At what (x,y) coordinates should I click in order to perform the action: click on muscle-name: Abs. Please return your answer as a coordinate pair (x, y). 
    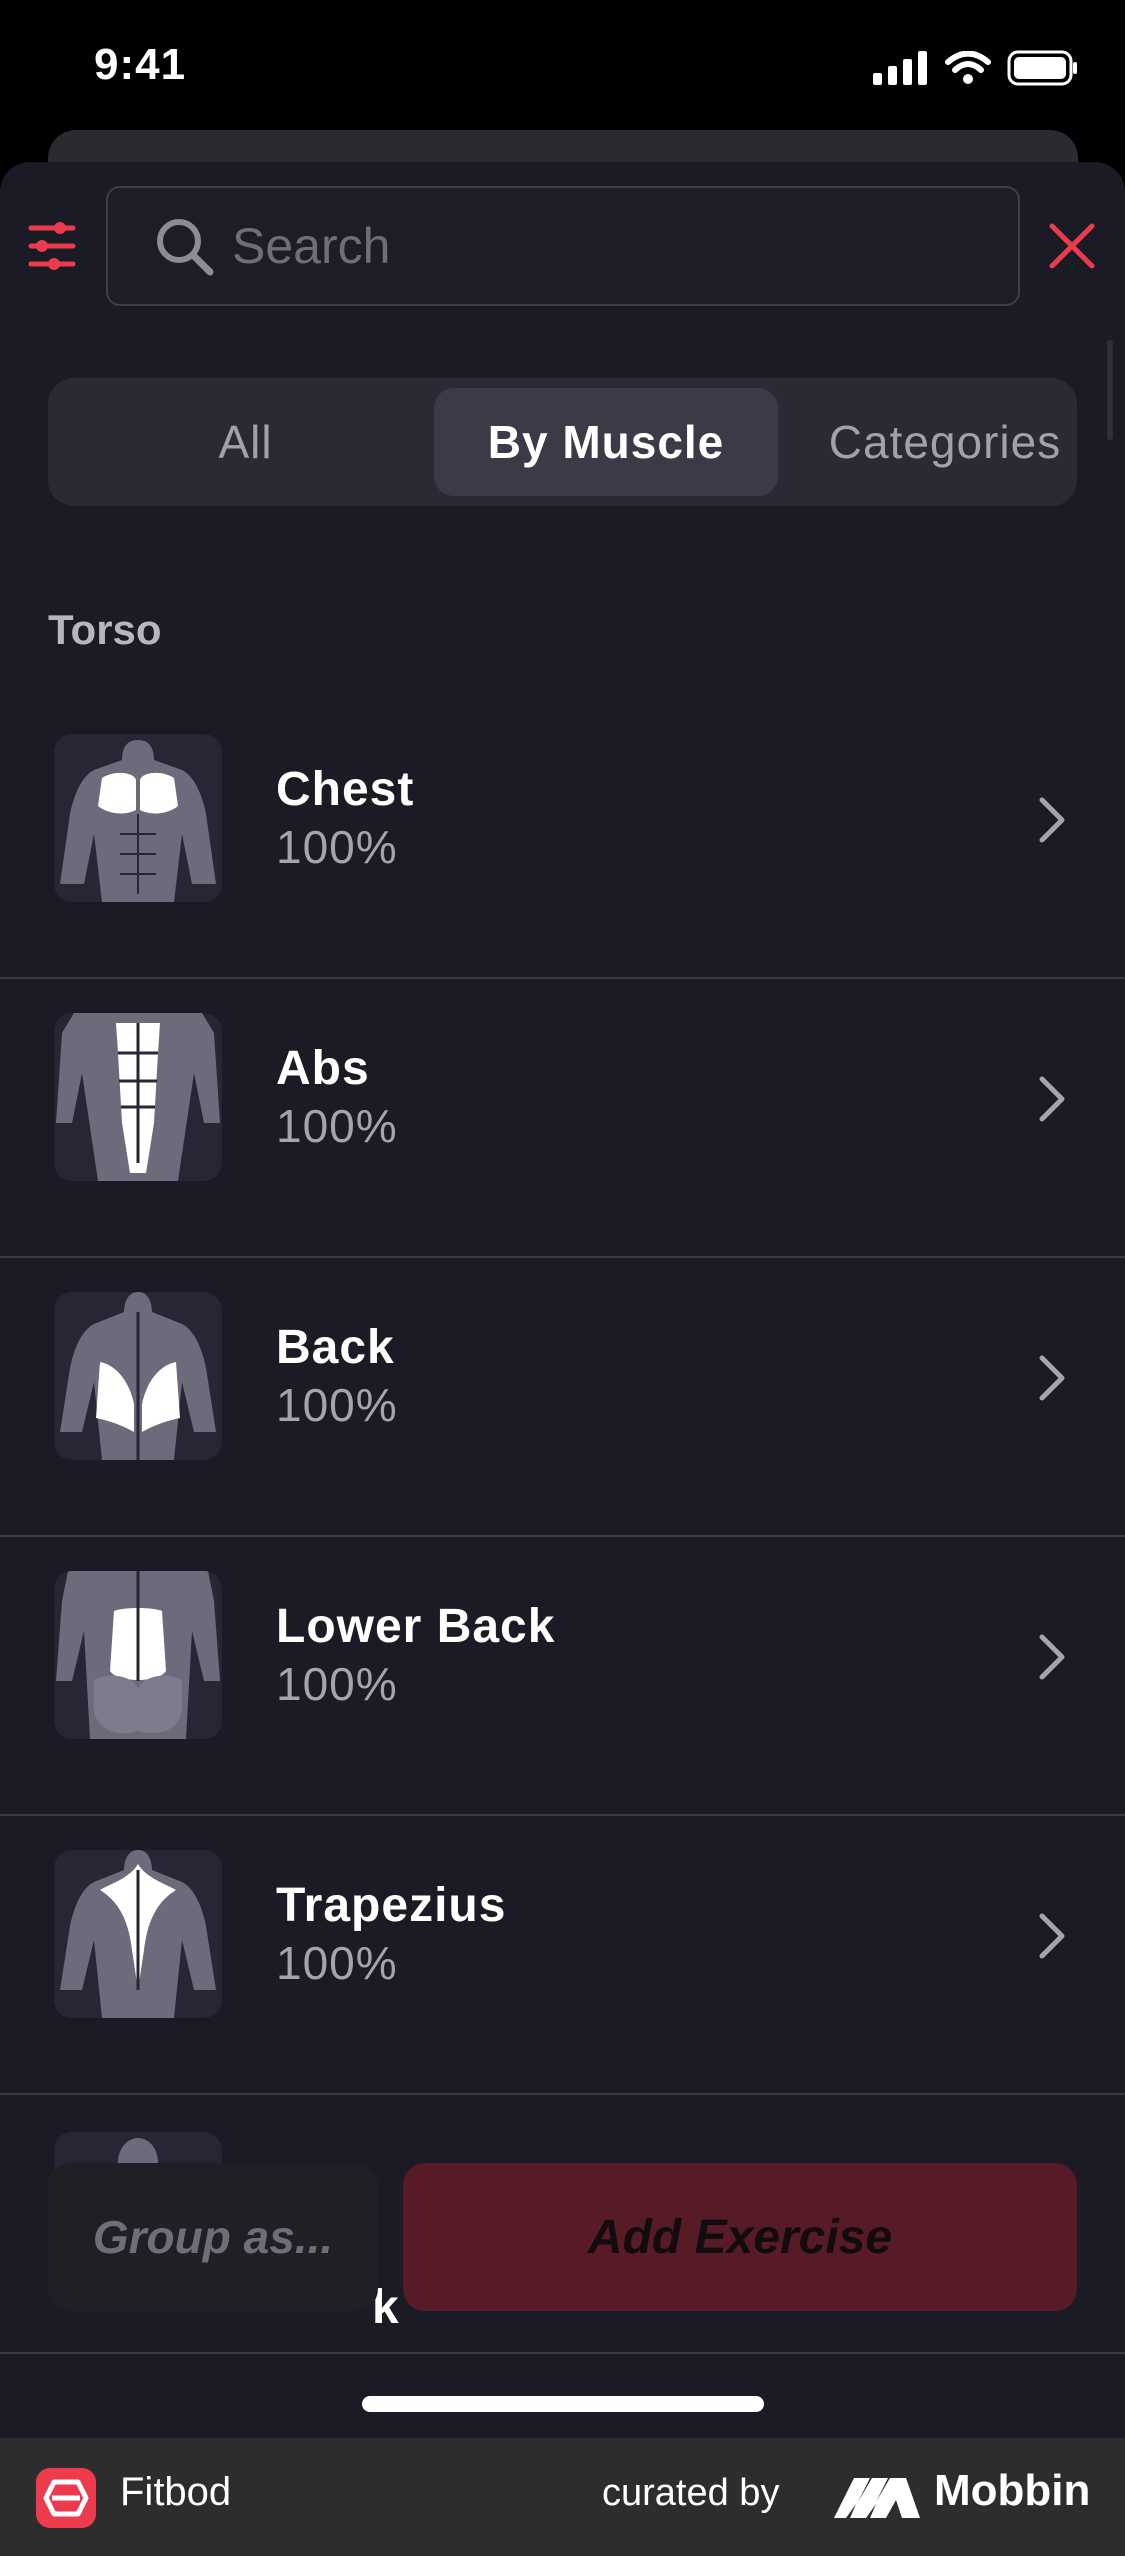
    Looking at the image, I should click on (323, 1068).